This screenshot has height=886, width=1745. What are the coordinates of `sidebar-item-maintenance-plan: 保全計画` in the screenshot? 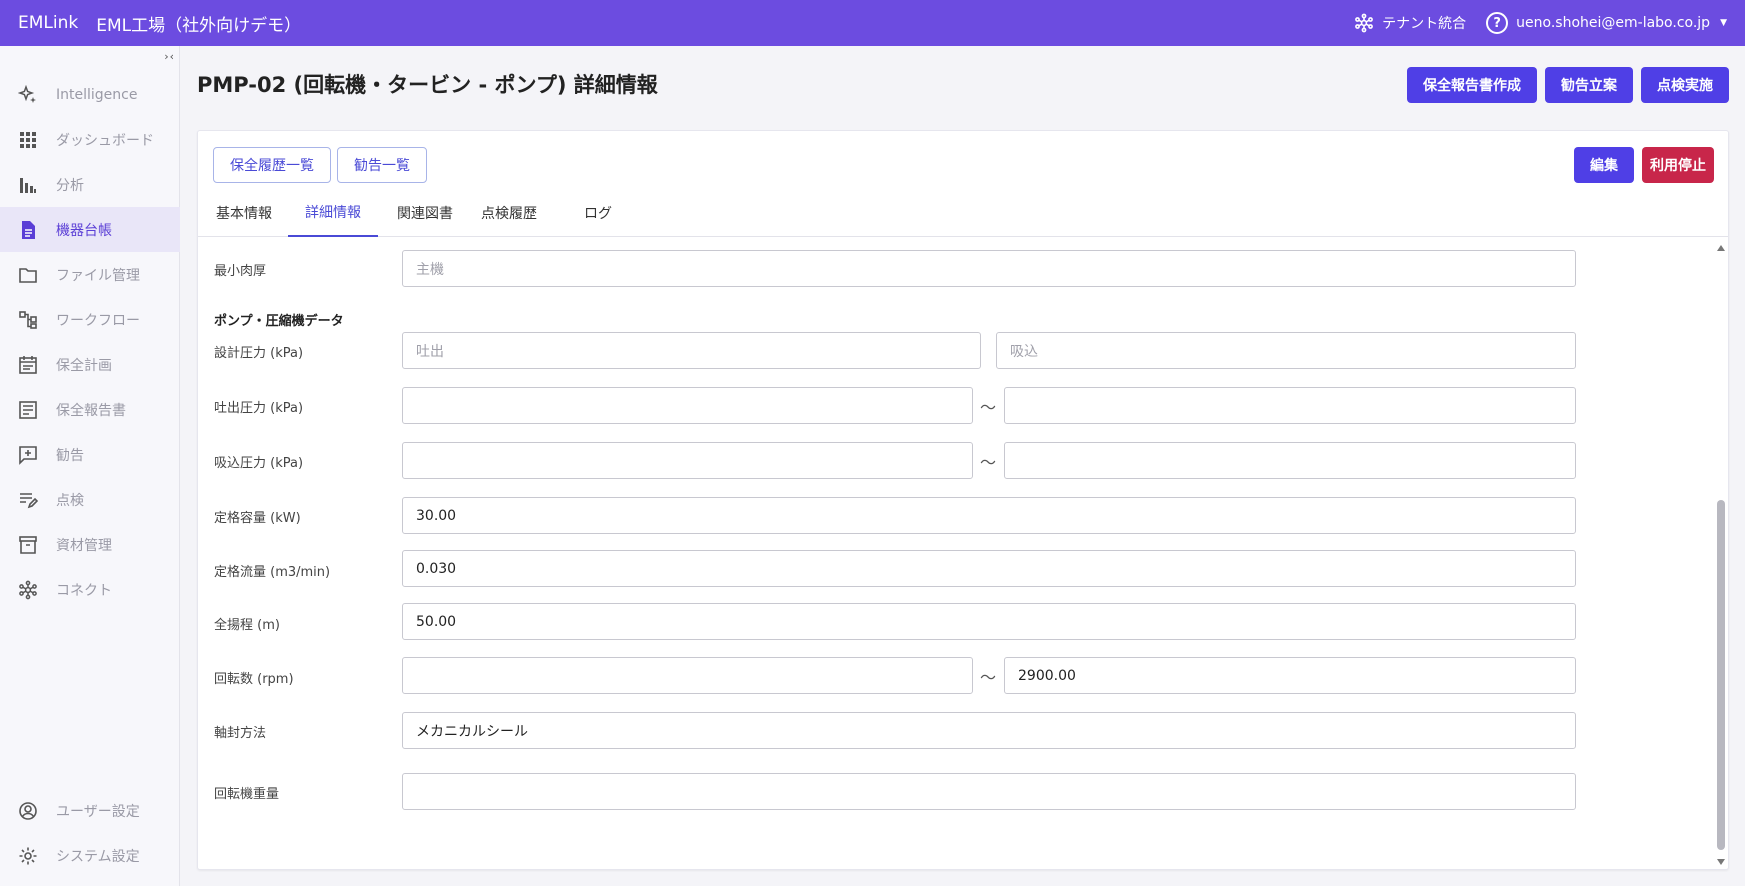 It's located at (90, 364).